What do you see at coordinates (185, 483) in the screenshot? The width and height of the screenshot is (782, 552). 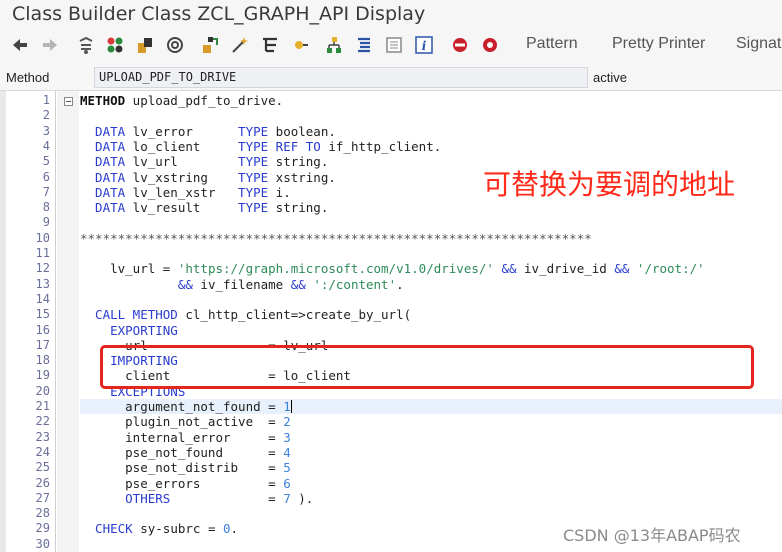 I see `code-text: pse_errors = 6` at bounding box center [185, 483].